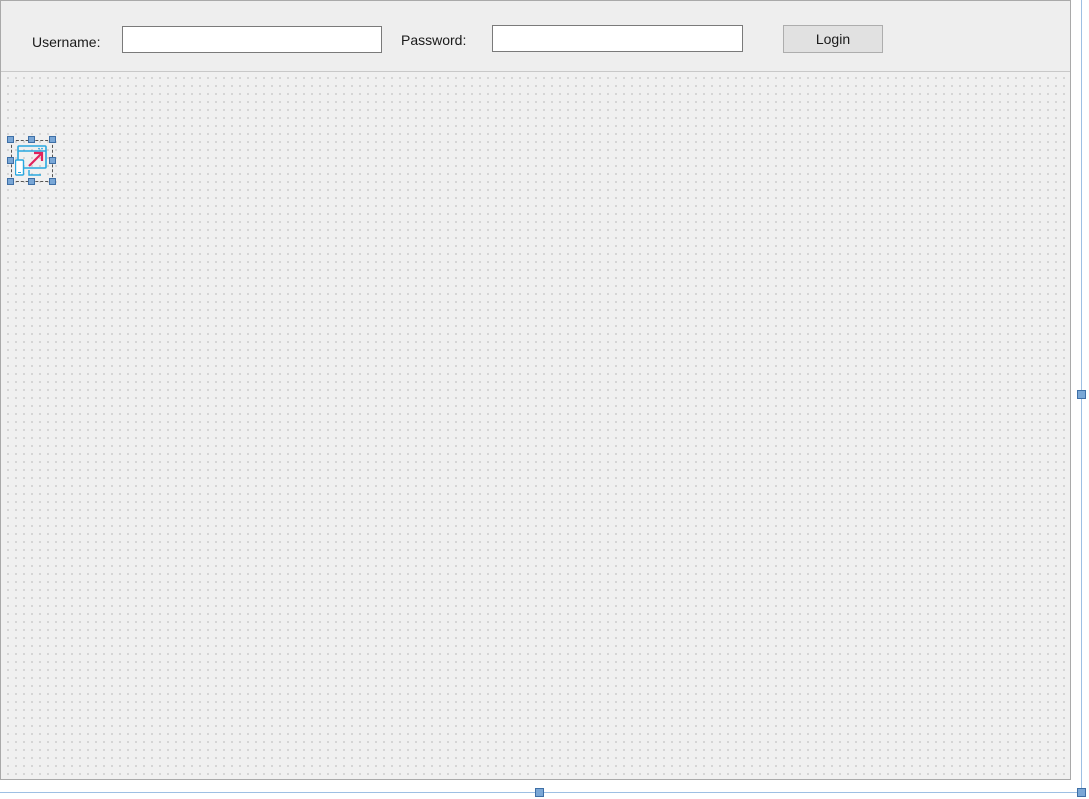 This screenshot has width=1089, height=799. What do you see at coordinates (31, 139) in the screenshot?
I see `resize-handle-top` at bounding box center [31, 139].